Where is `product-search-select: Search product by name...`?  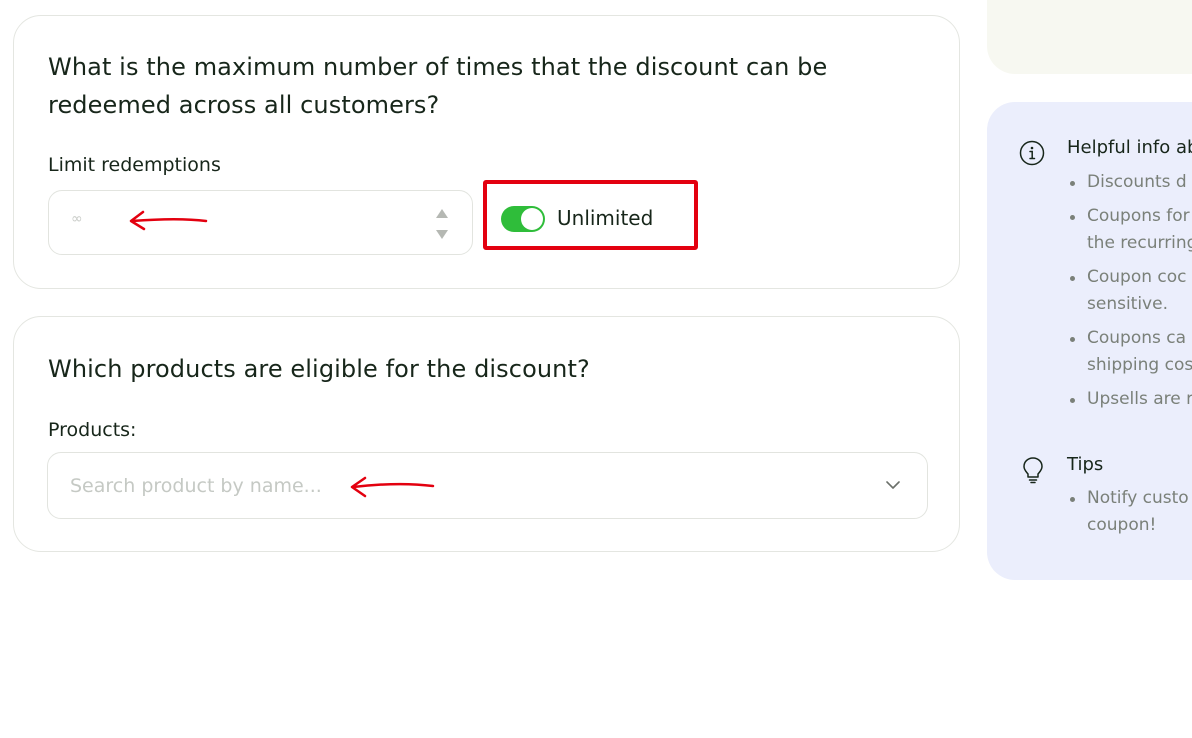
product-search-select: Search product by name... is located at coordinates (487, 485).